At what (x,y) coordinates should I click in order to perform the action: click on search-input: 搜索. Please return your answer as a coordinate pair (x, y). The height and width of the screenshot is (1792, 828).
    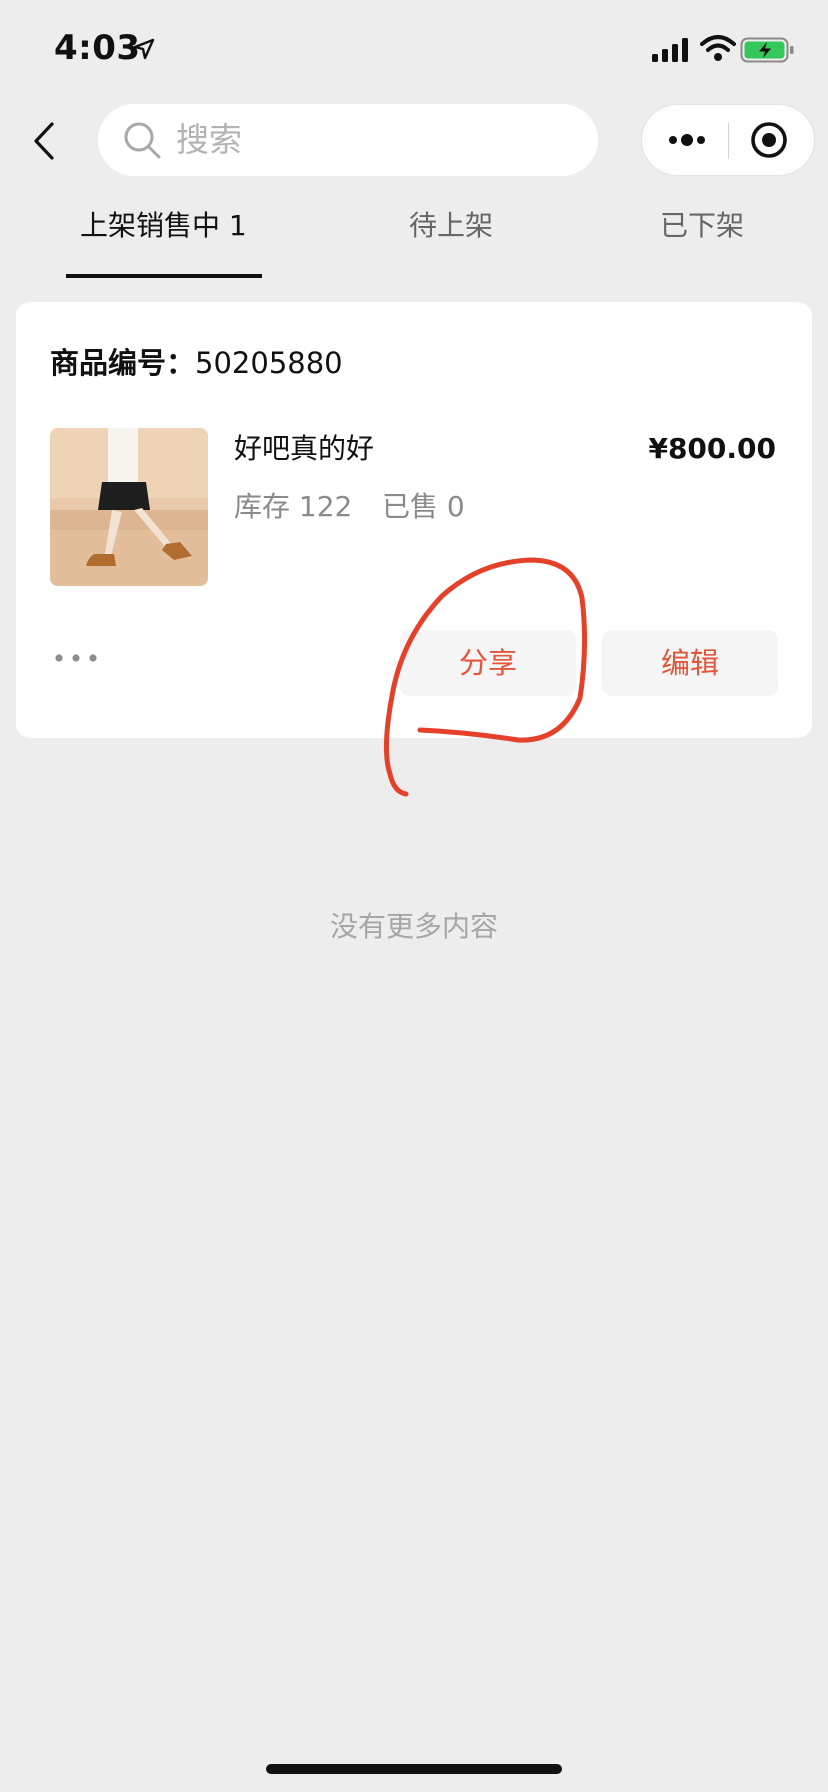
    Looking at the image, I should click on (348, 140).